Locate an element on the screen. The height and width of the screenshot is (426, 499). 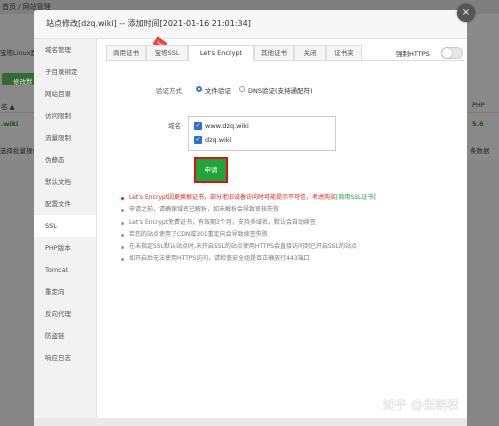
tab-commercial-cert: 商用证书 is located at coordinates (126, 52).